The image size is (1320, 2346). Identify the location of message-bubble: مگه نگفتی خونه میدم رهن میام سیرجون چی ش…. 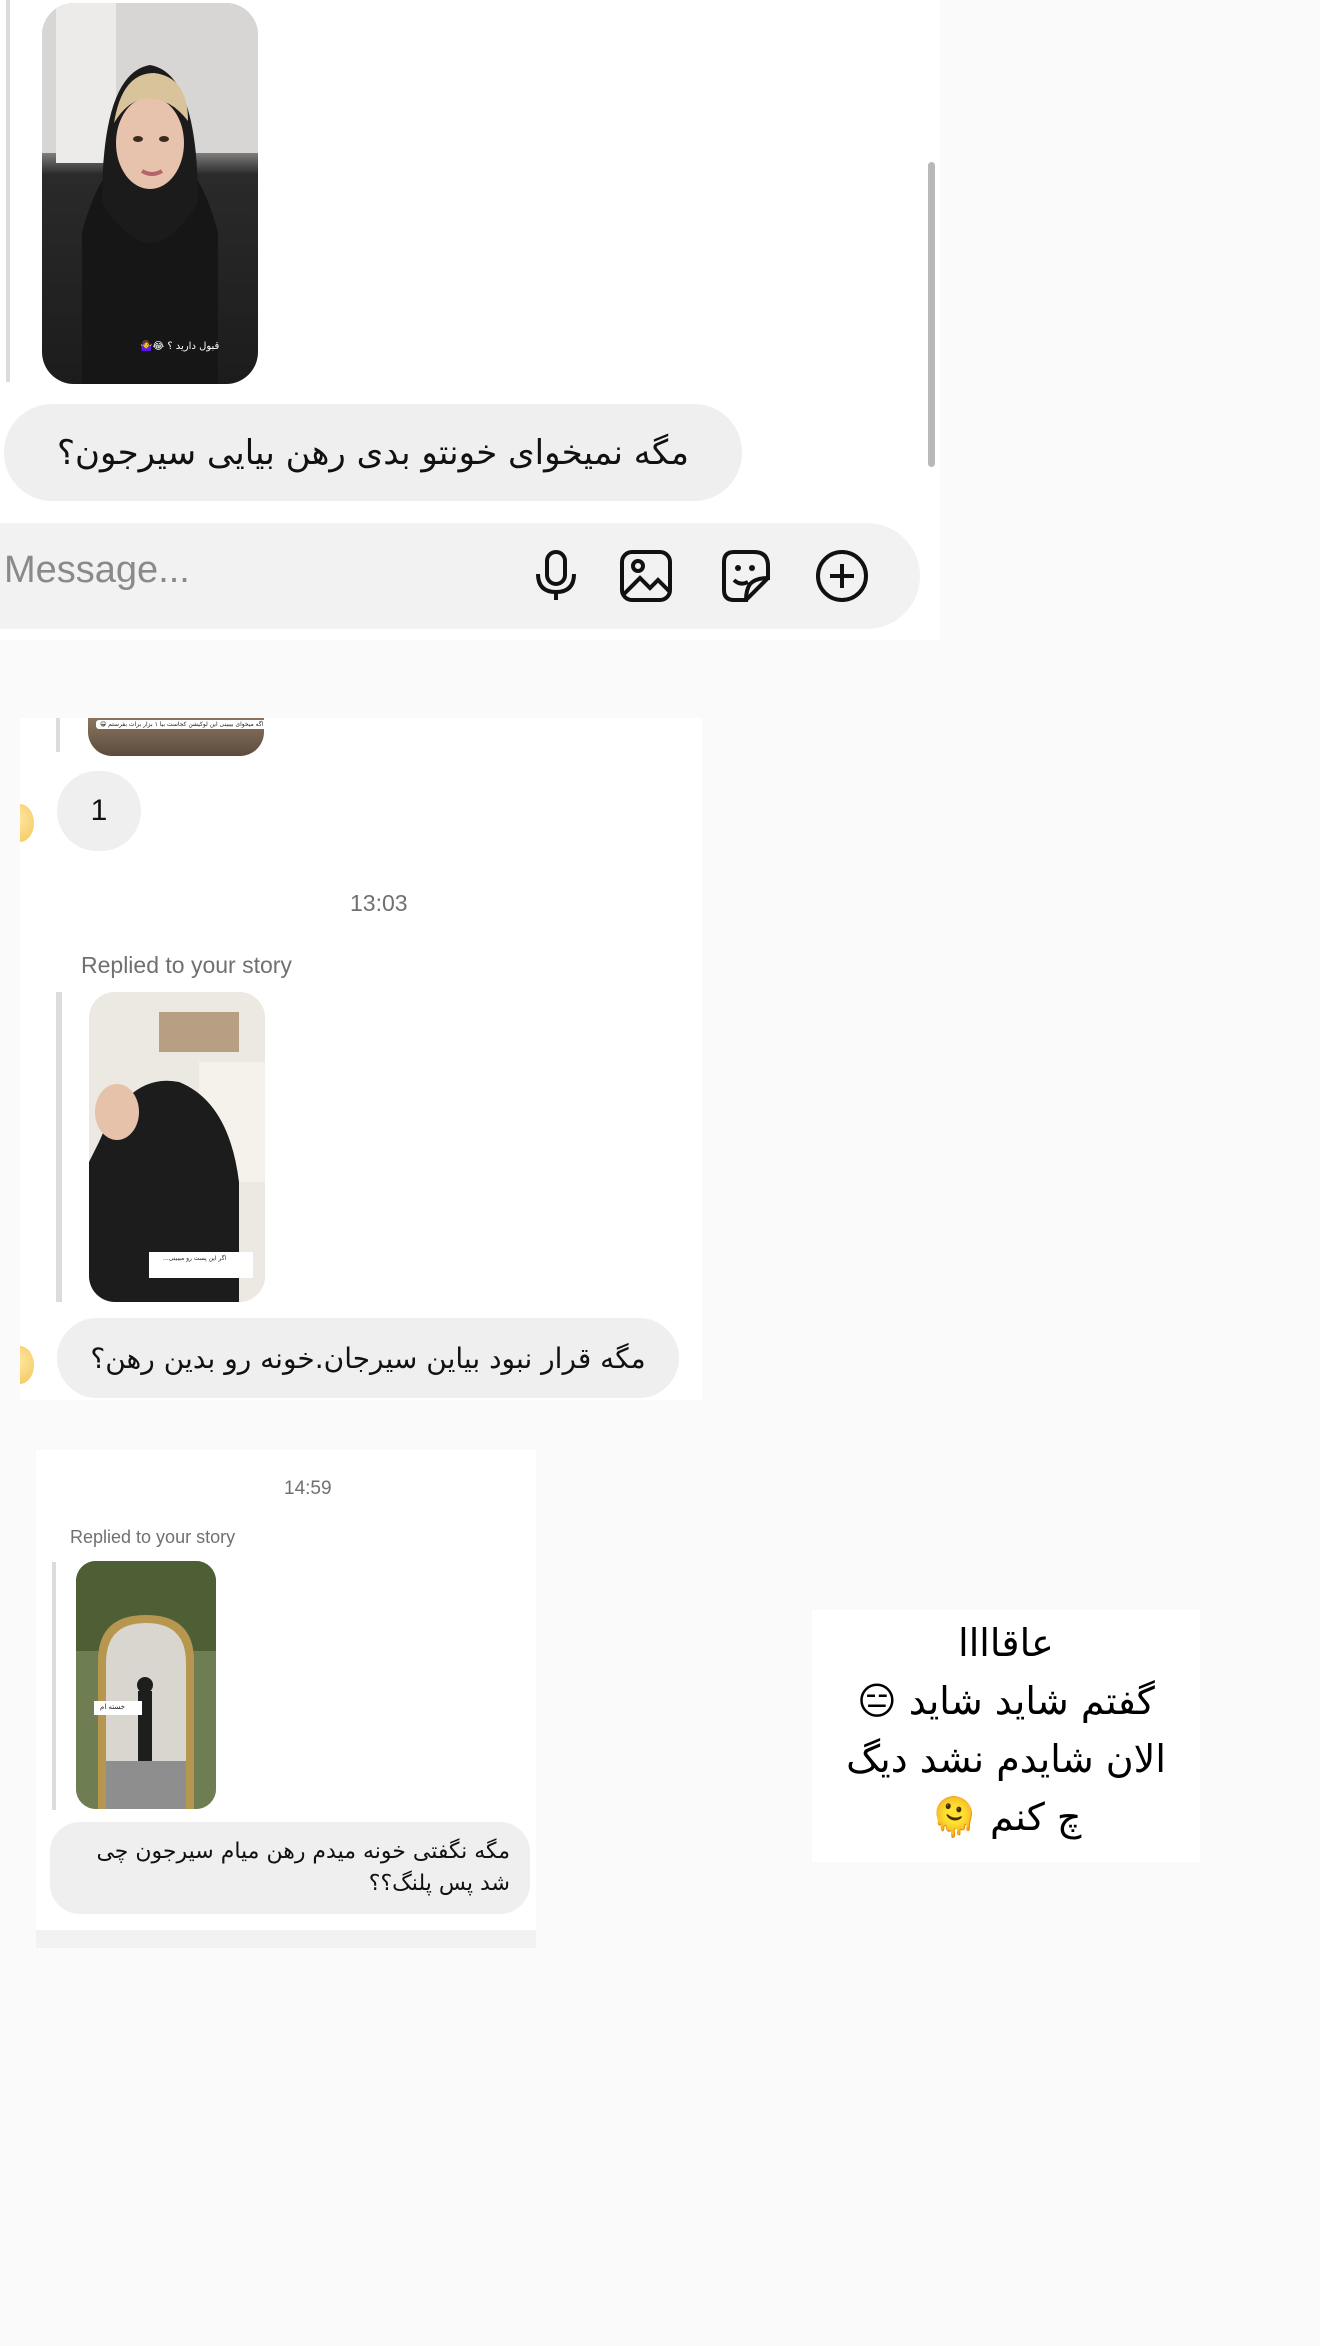
(290, 1868).